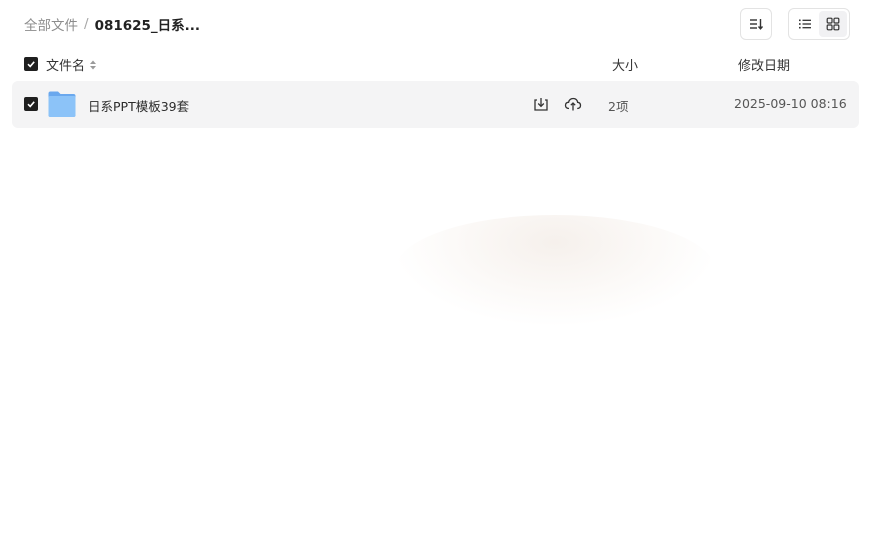  I want to click on sort-descending-icon, so click(757, 24).